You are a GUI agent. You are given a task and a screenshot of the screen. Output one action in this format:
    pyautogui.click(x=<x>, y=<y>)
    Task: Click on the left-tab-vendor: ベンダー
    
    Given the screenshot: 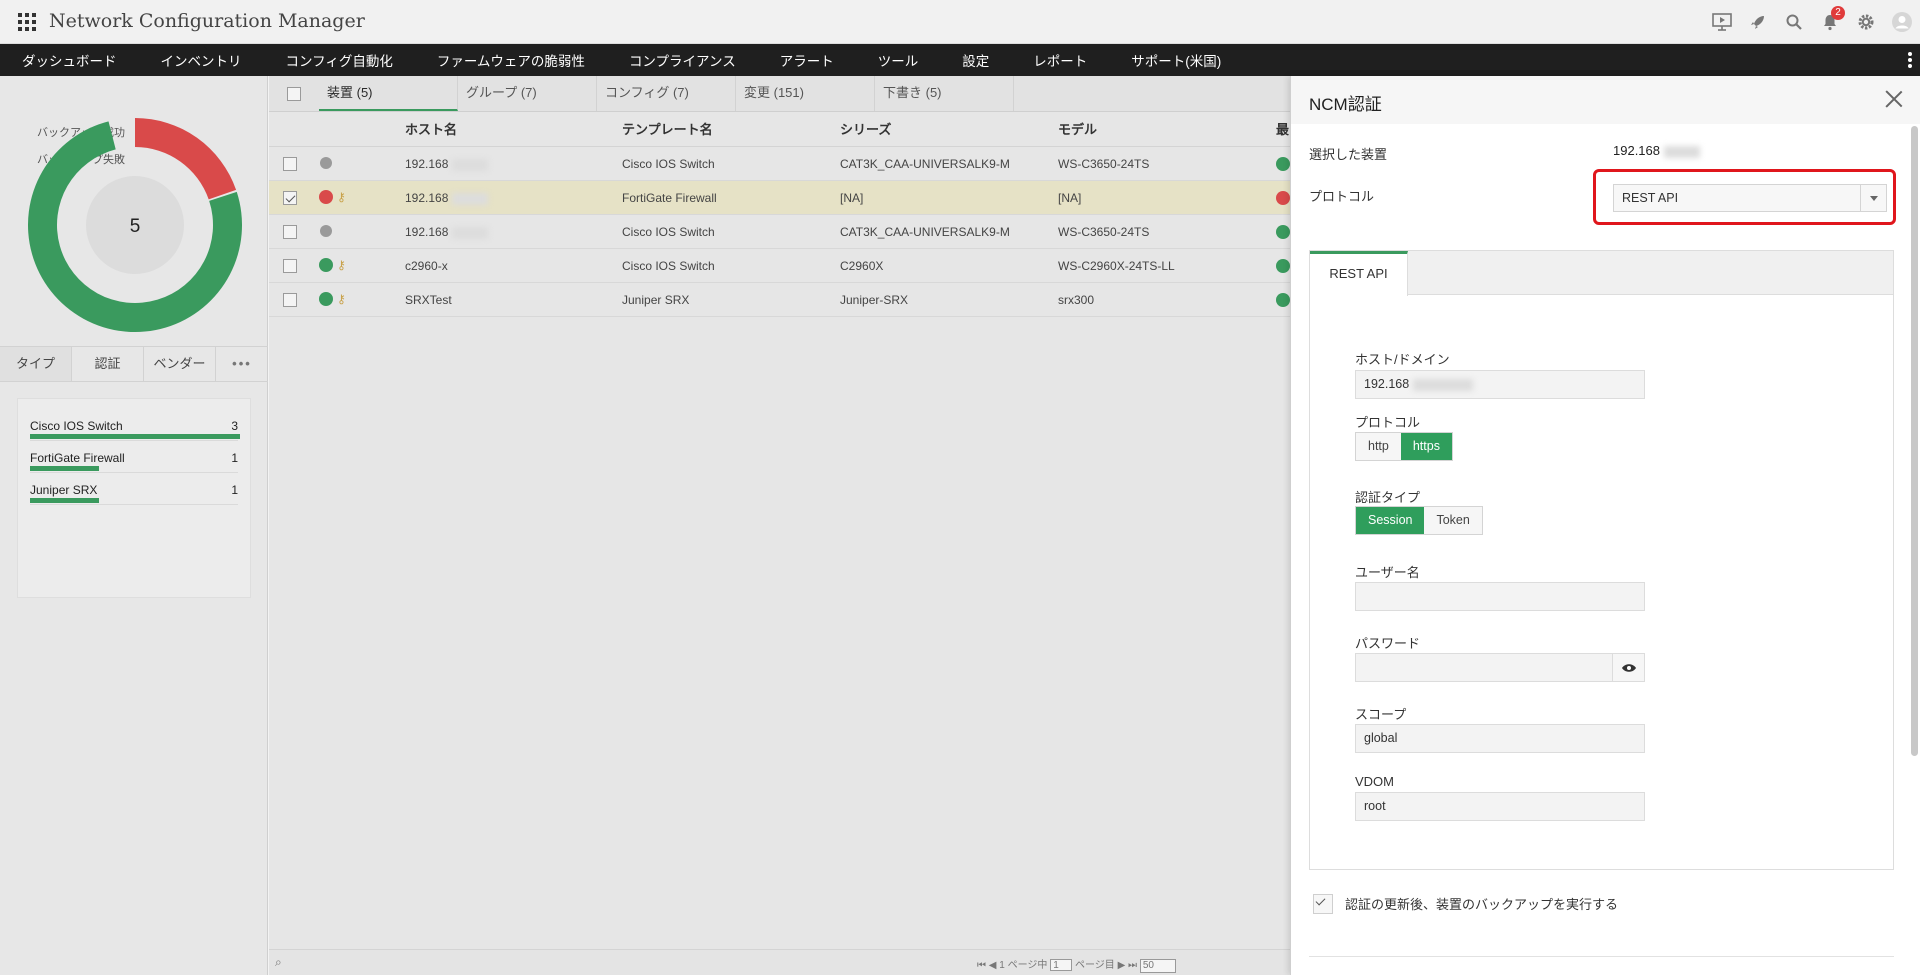 What is the action you would take?
    pyautogui.click(x=180, y=364)
    